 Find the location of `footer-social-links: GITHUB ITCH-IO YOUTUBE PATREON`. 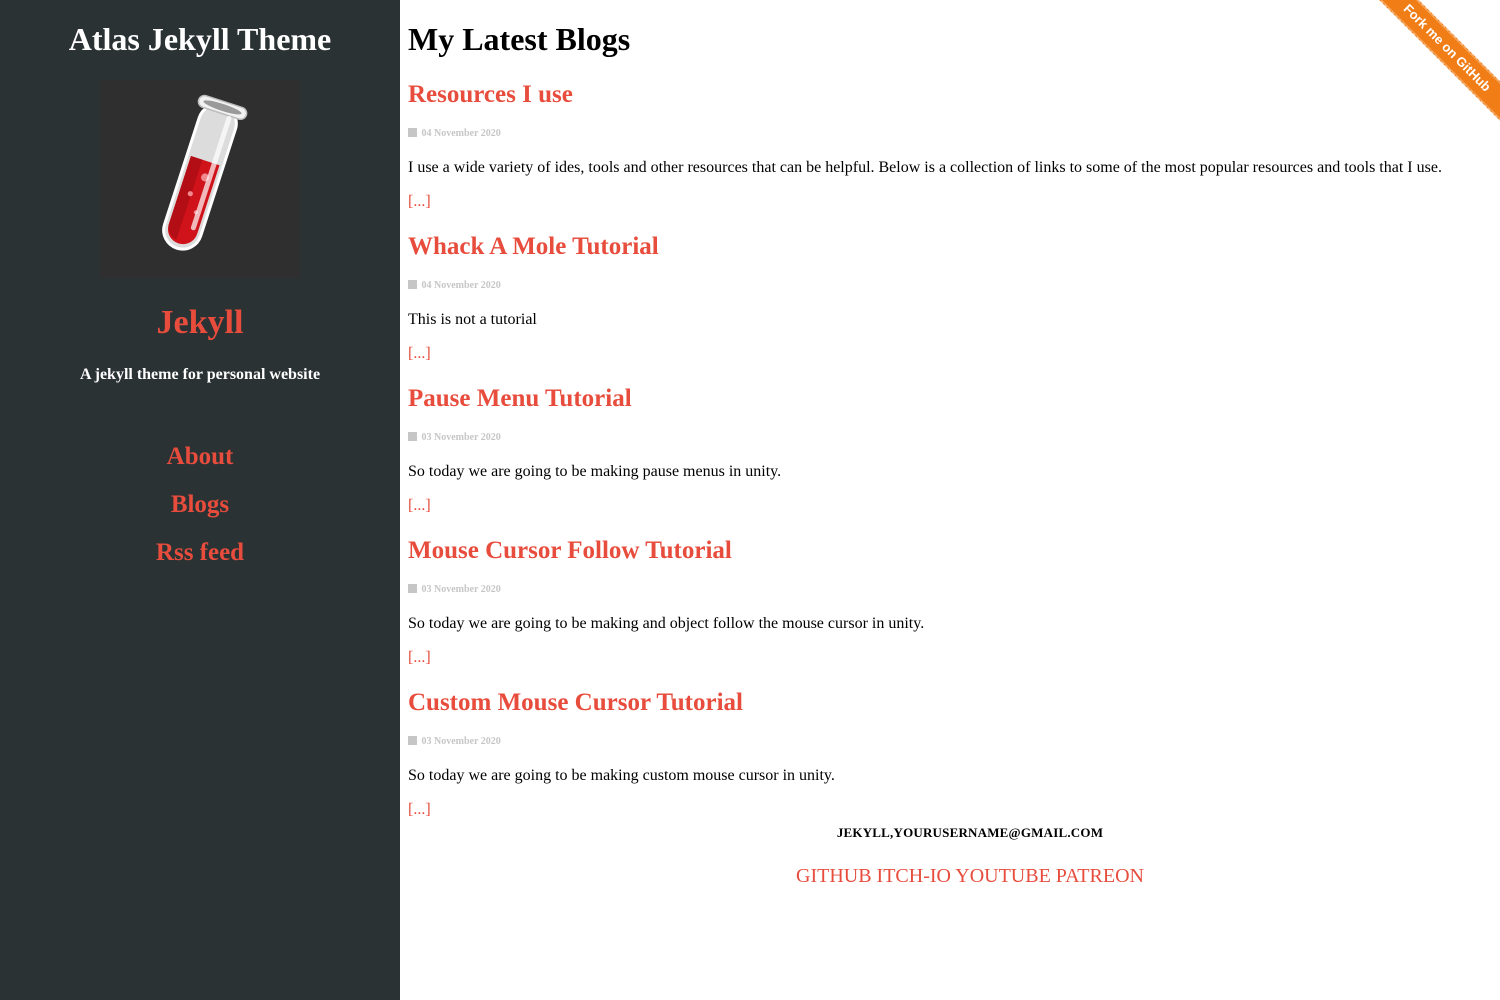

footer-social-links: GITHUB ITCH-IO YOUTUBE PATREON is located at coordinates (950, 876).